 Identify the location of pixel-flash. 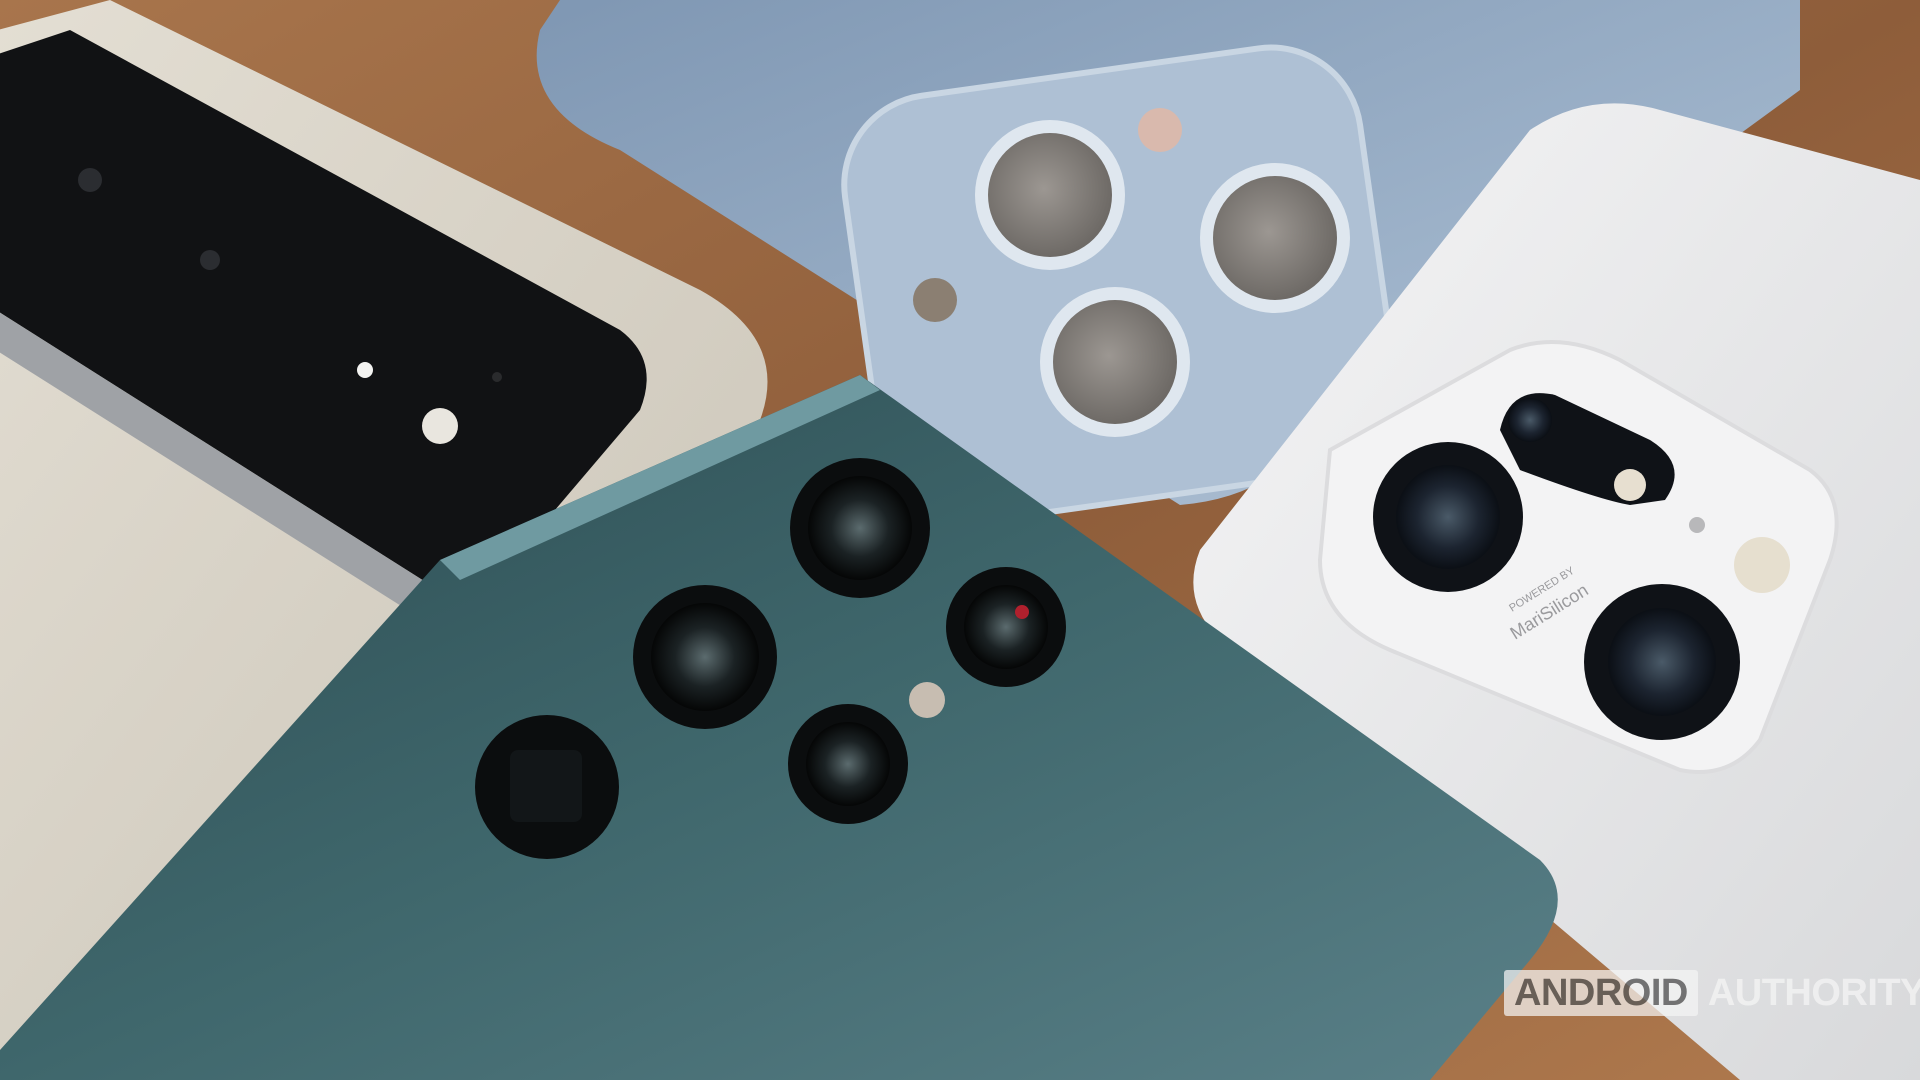
(440, 426).